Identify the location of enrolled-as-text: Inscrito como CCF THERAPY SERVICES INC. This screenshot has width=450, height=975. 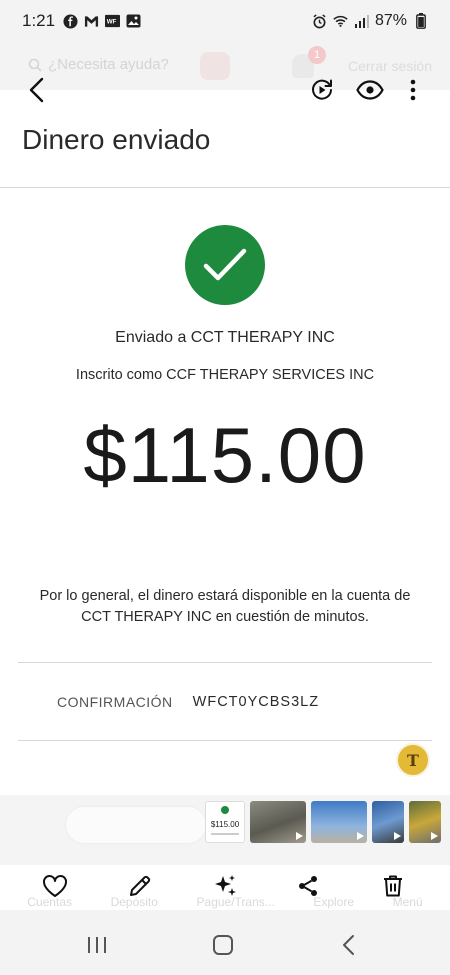
(225, 375).